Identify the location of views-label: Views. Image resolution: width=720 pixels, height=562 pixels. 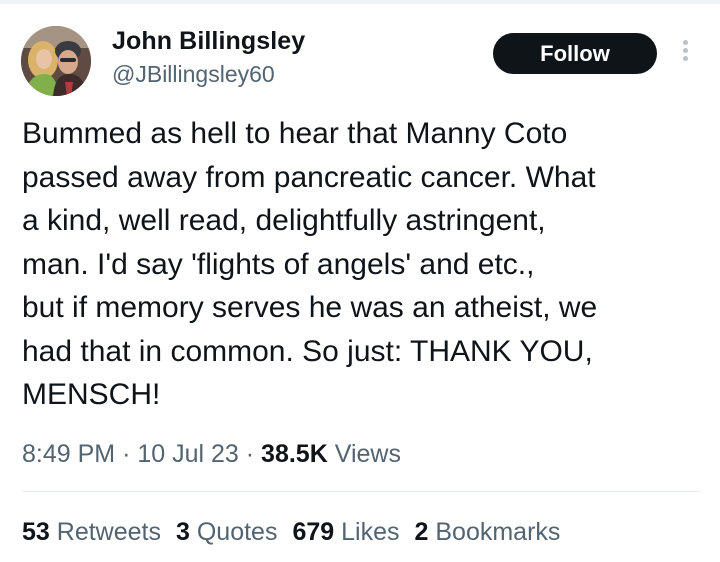
(367, 454).